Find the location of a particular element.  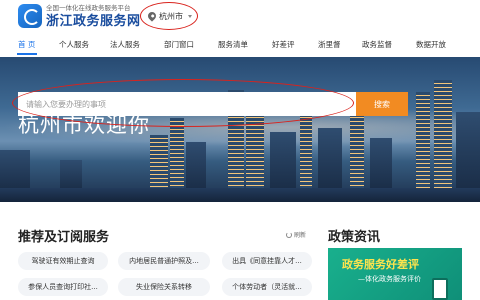

nav-item-gov-supervision: 政务监督 is located at coordinates (377, 44).